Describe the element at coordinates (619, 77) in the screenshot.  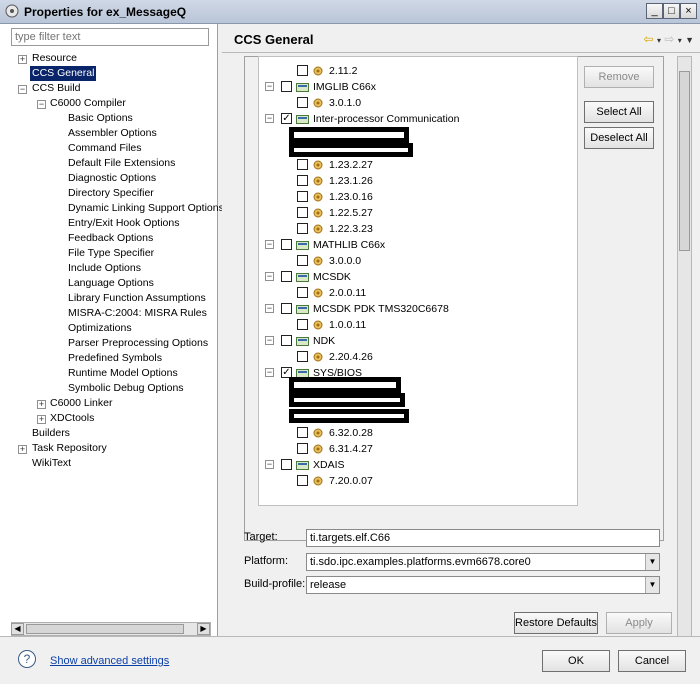
I see `remove-button: Remove` at that location.